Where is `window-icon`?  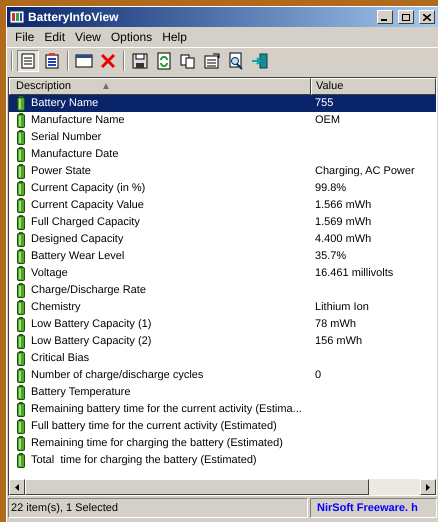 window-icon is located at coordinates (84, 61).